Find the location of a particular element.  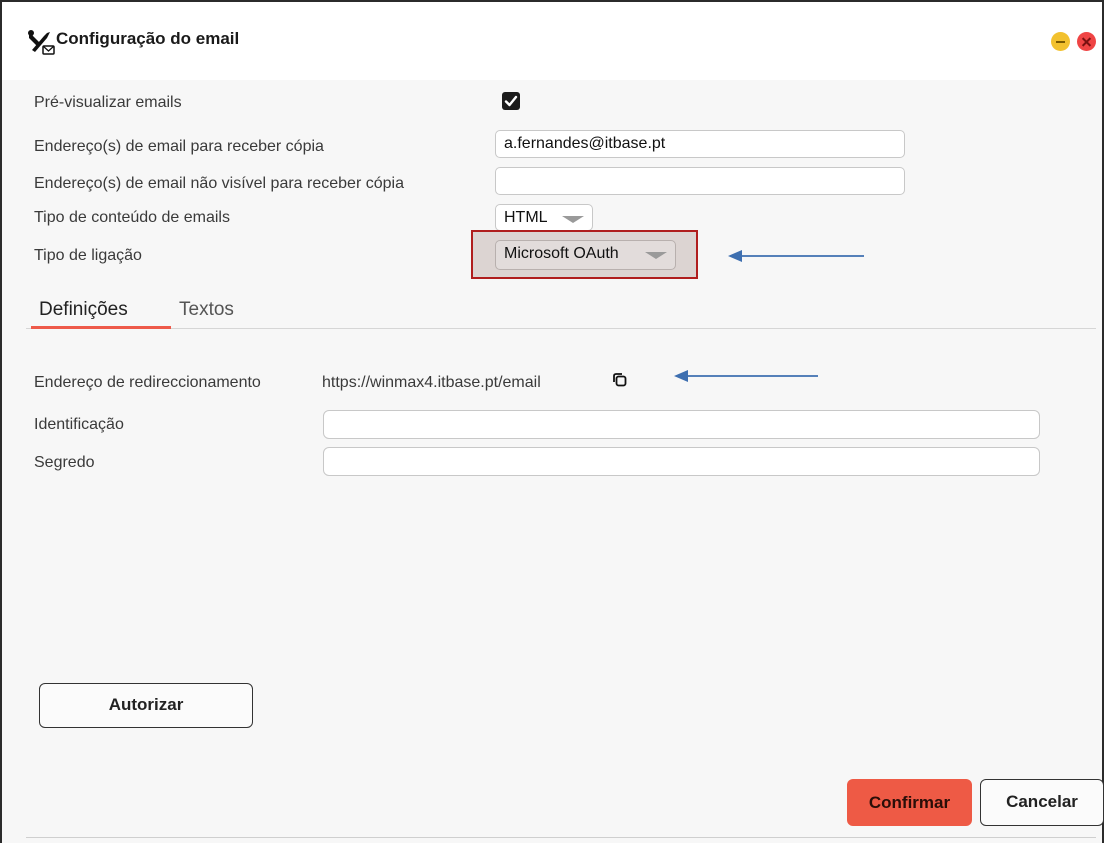

minimize-button is located at coordinates (1060, 41).